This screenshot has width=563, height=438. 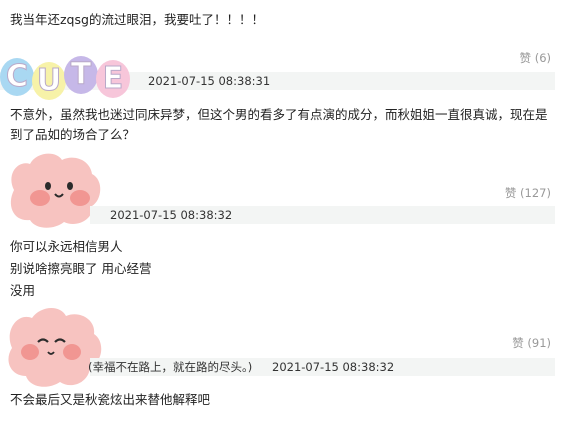 What do you see at coordinates (528, 193) in the screenshot?
I see `comment-2-like-button: 赞 (127)` at bounding box center [528, 193].